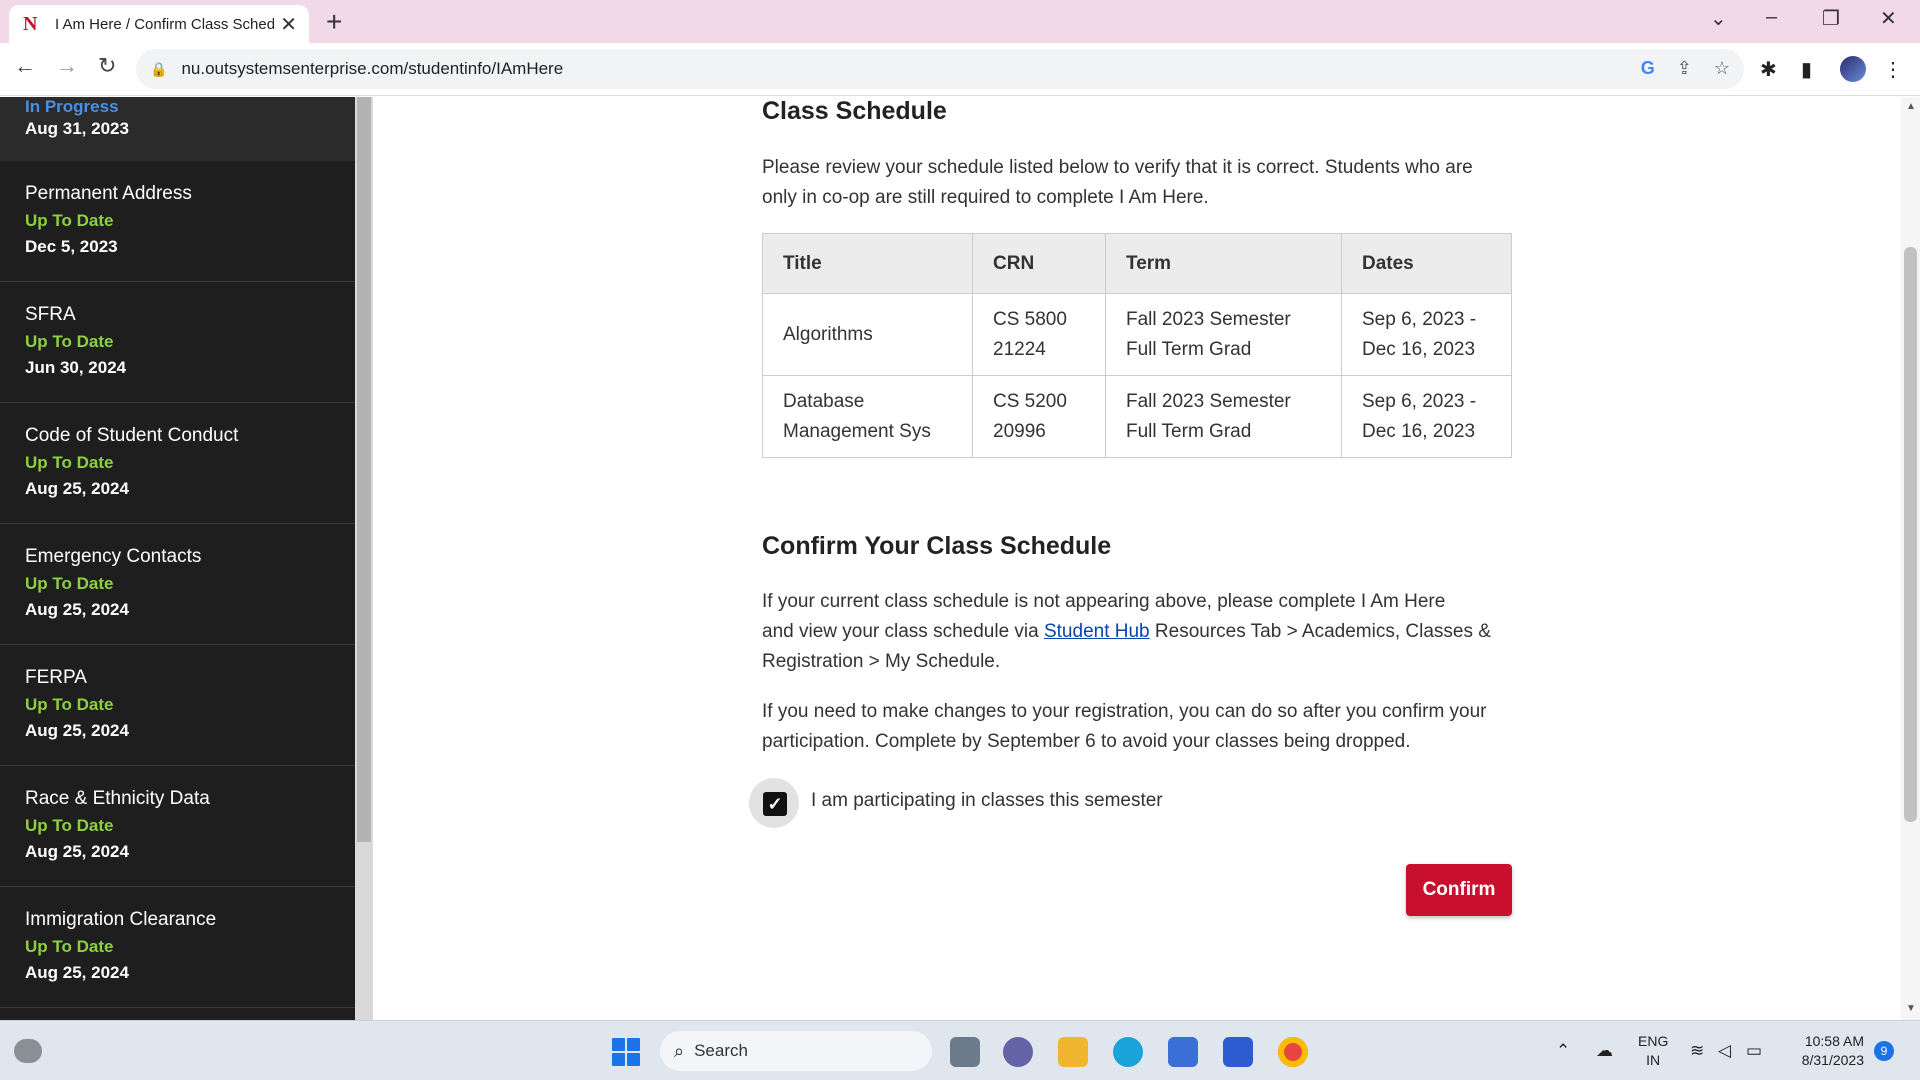 The width and height of the screenshot is (1920, 1080). What do you see at coordinates (1238, 1052) in the screenshot?
I see `outsystems-app-icon` at bounding box center [1238, 1052].